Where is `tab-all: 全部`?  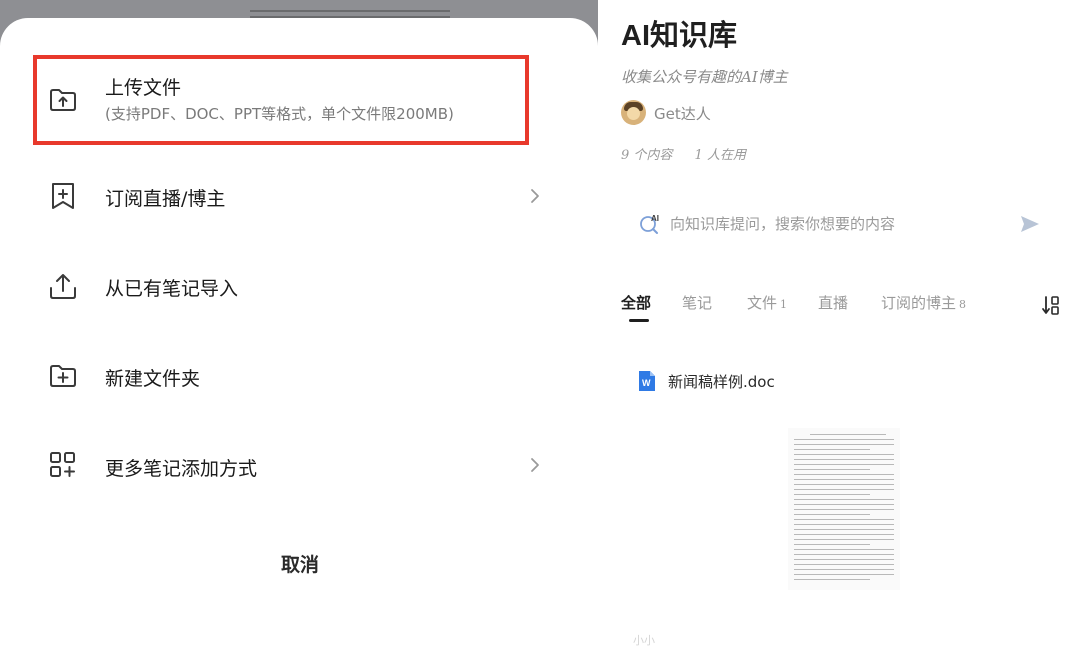 tab-all: 全部 is located at coordinates (636, 302).